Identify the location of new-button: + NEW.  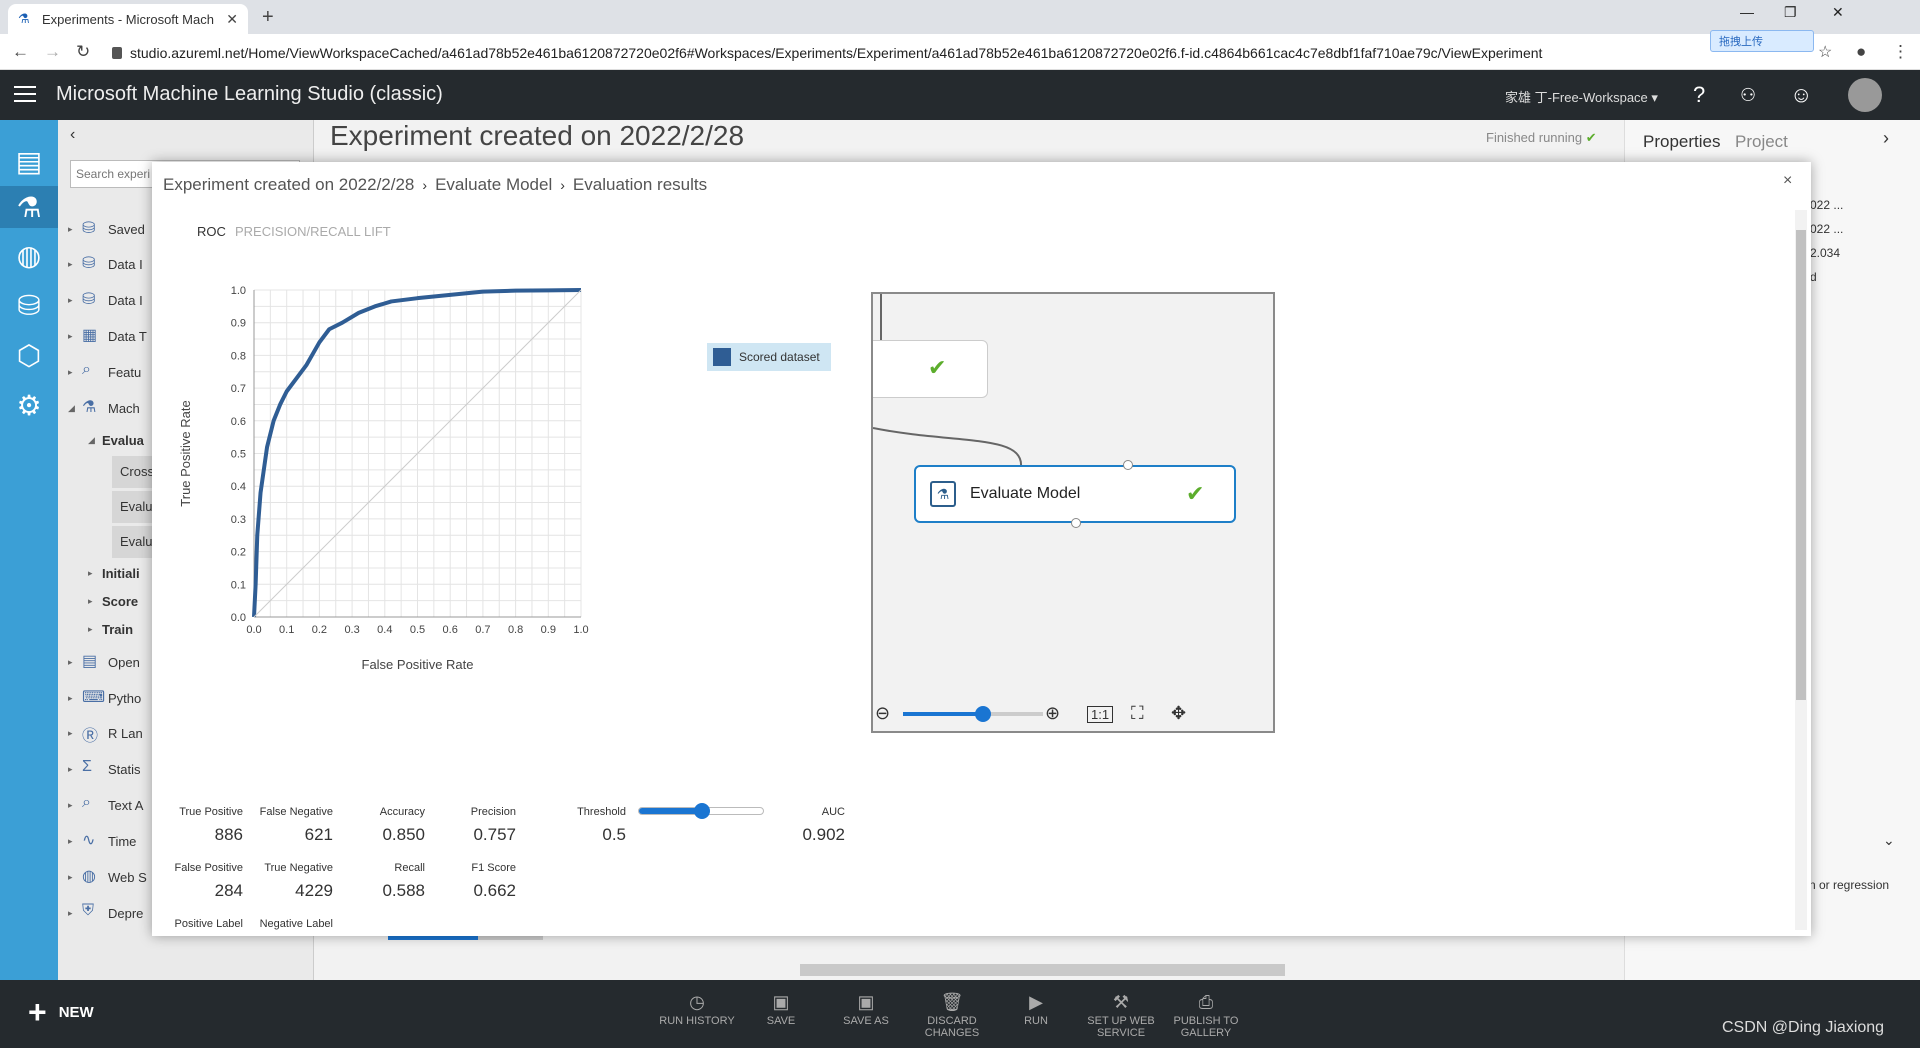
(61, 1012).